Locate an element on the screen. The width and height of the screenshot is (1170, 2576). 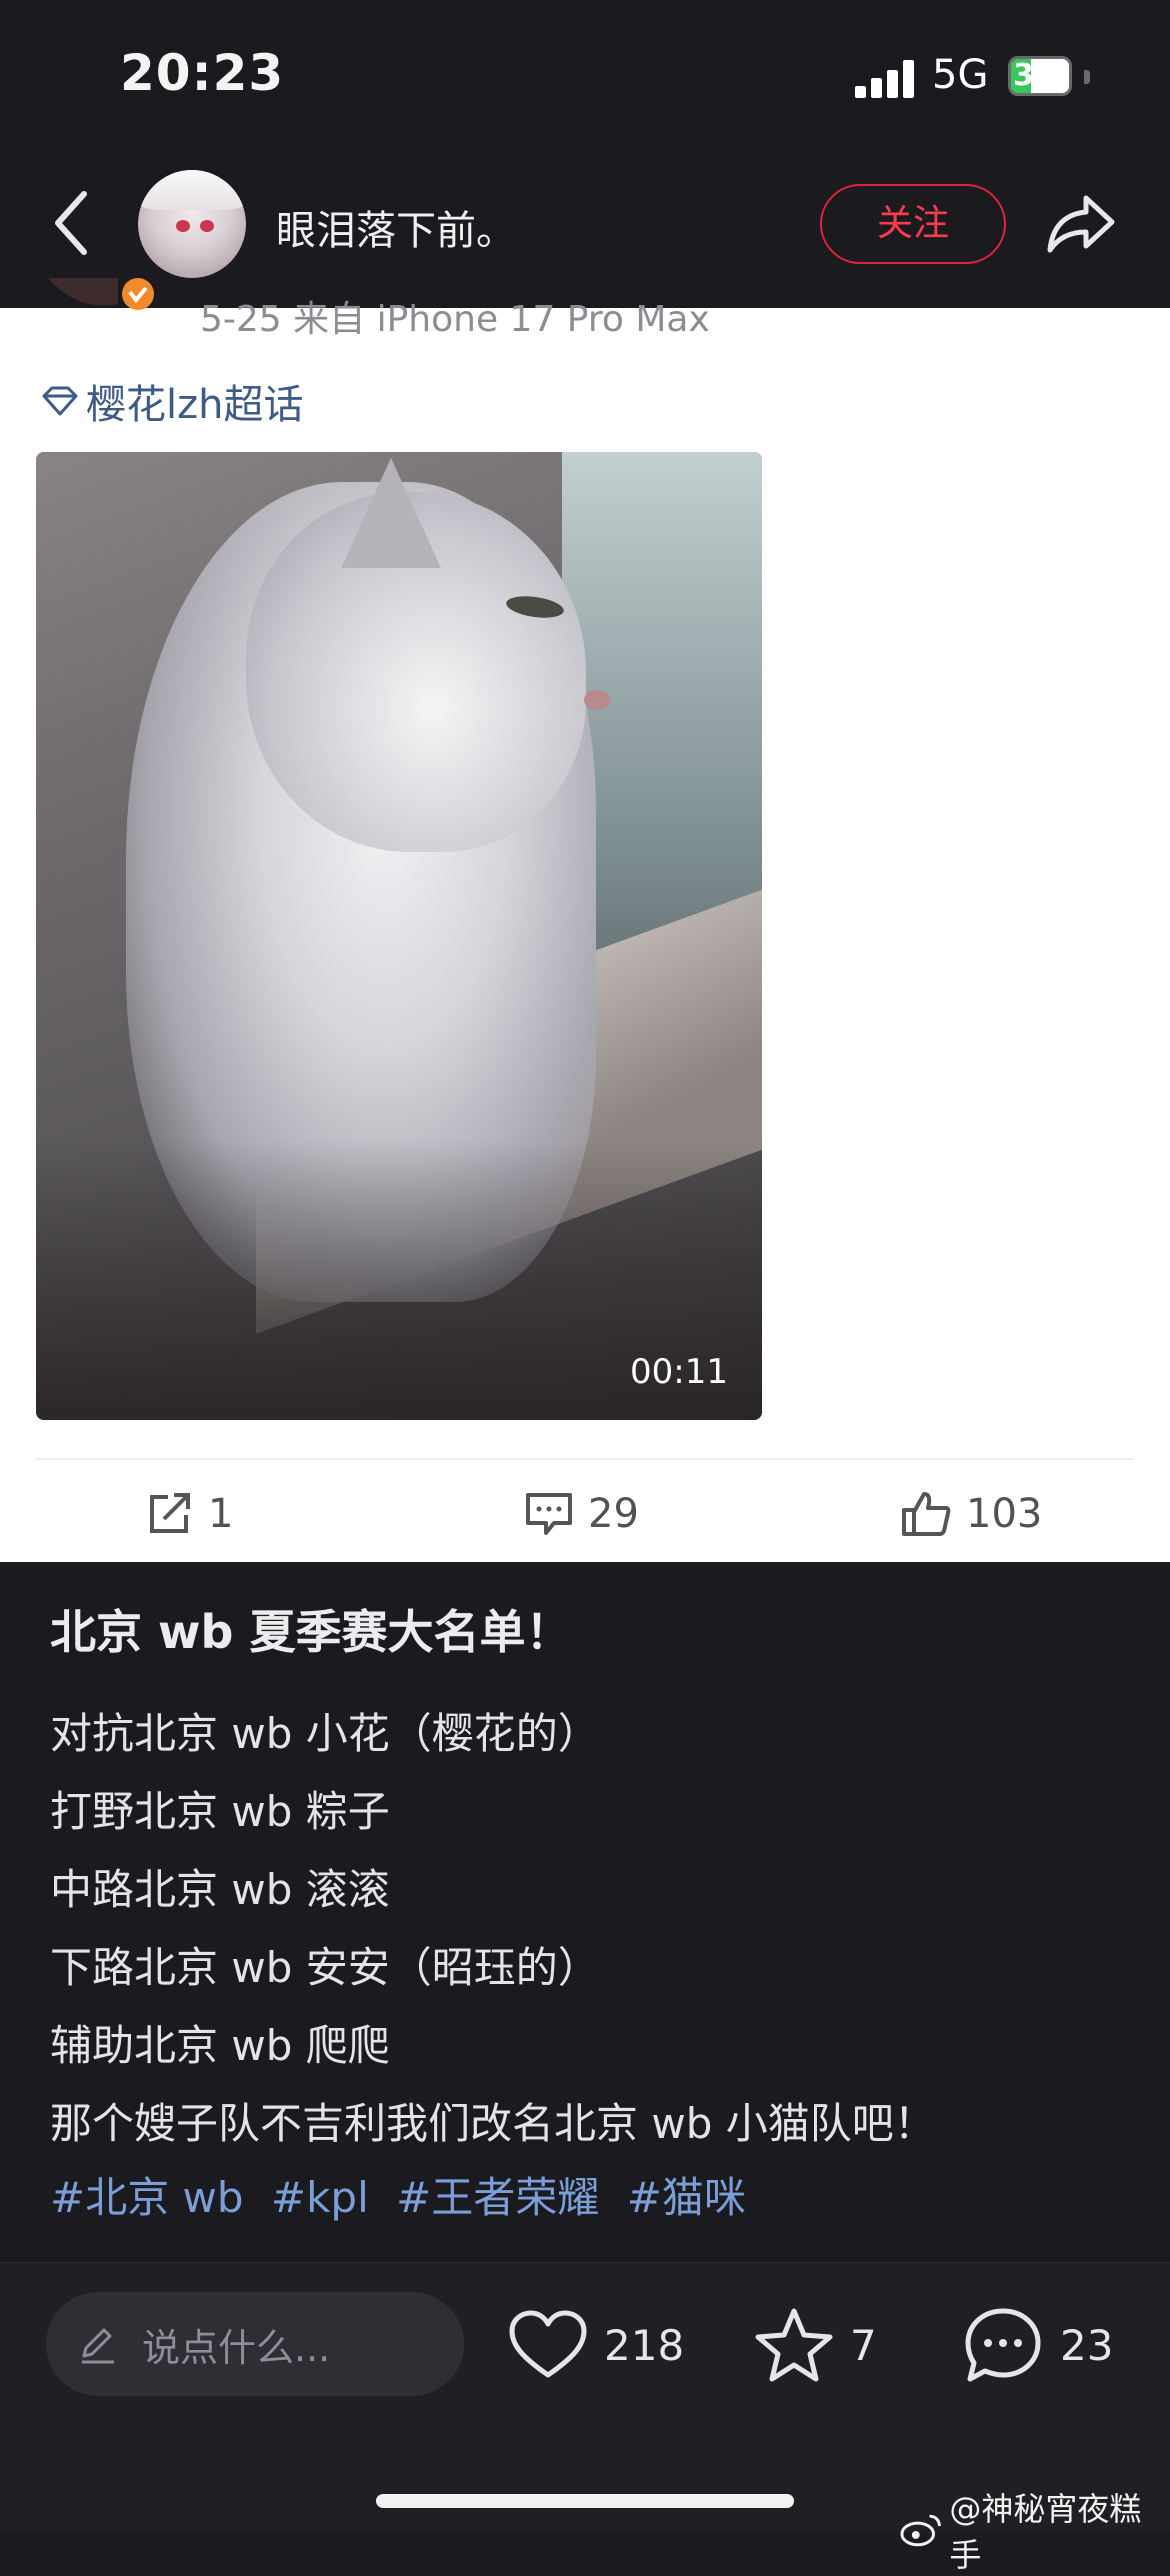
follow-button: 关注 is located at coordinates (913, 224).